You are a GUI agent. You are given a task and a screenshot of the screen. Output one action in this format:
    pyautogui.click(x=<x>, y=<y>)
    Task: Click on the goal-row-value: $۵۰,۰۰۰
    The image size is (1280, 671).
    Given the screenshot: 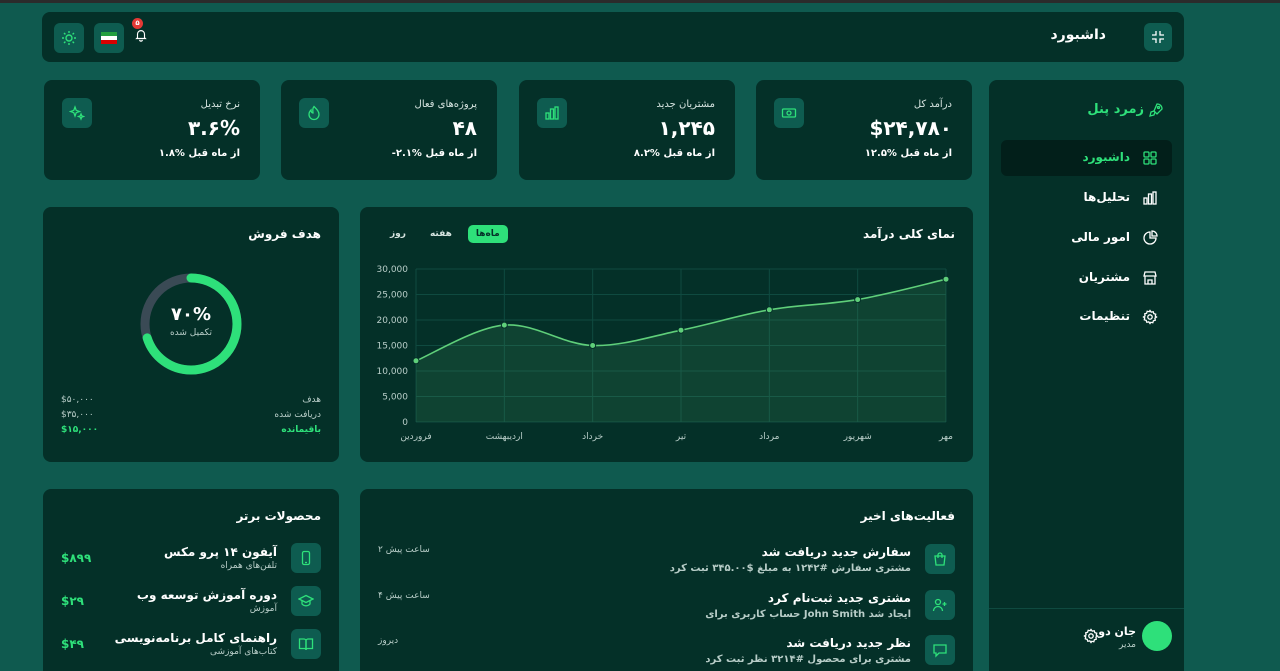 What is the action you would take?
    pyautogui.click(x=77, y=400)
    